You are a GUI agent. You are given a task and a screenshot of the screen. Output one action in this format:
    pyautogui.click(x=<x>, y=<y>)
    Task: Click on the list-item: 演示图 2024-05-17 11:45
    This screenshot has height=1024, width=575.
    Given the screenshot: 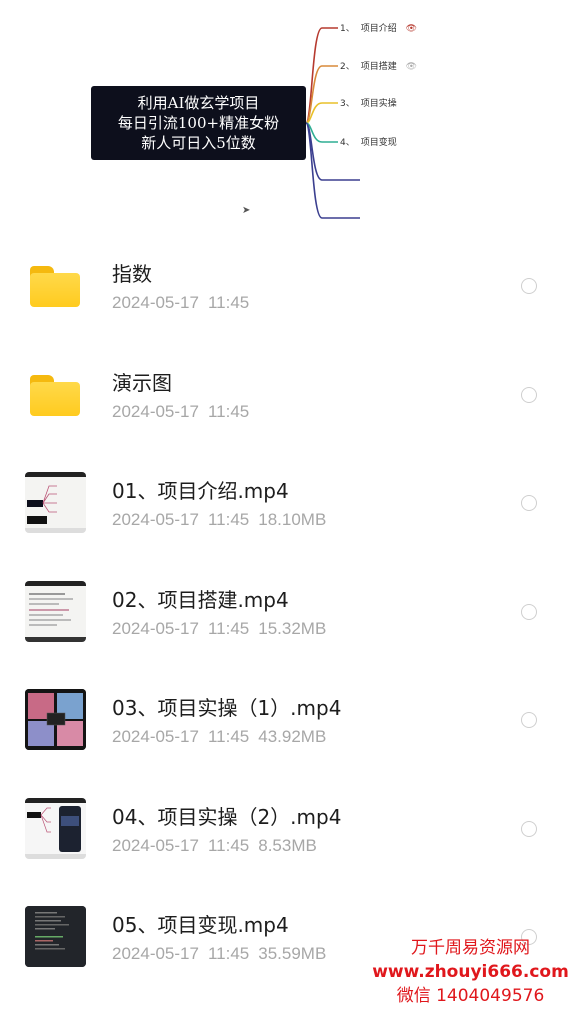 What is the action you would take?
    pyautogui.click(x=287, y=401)
    